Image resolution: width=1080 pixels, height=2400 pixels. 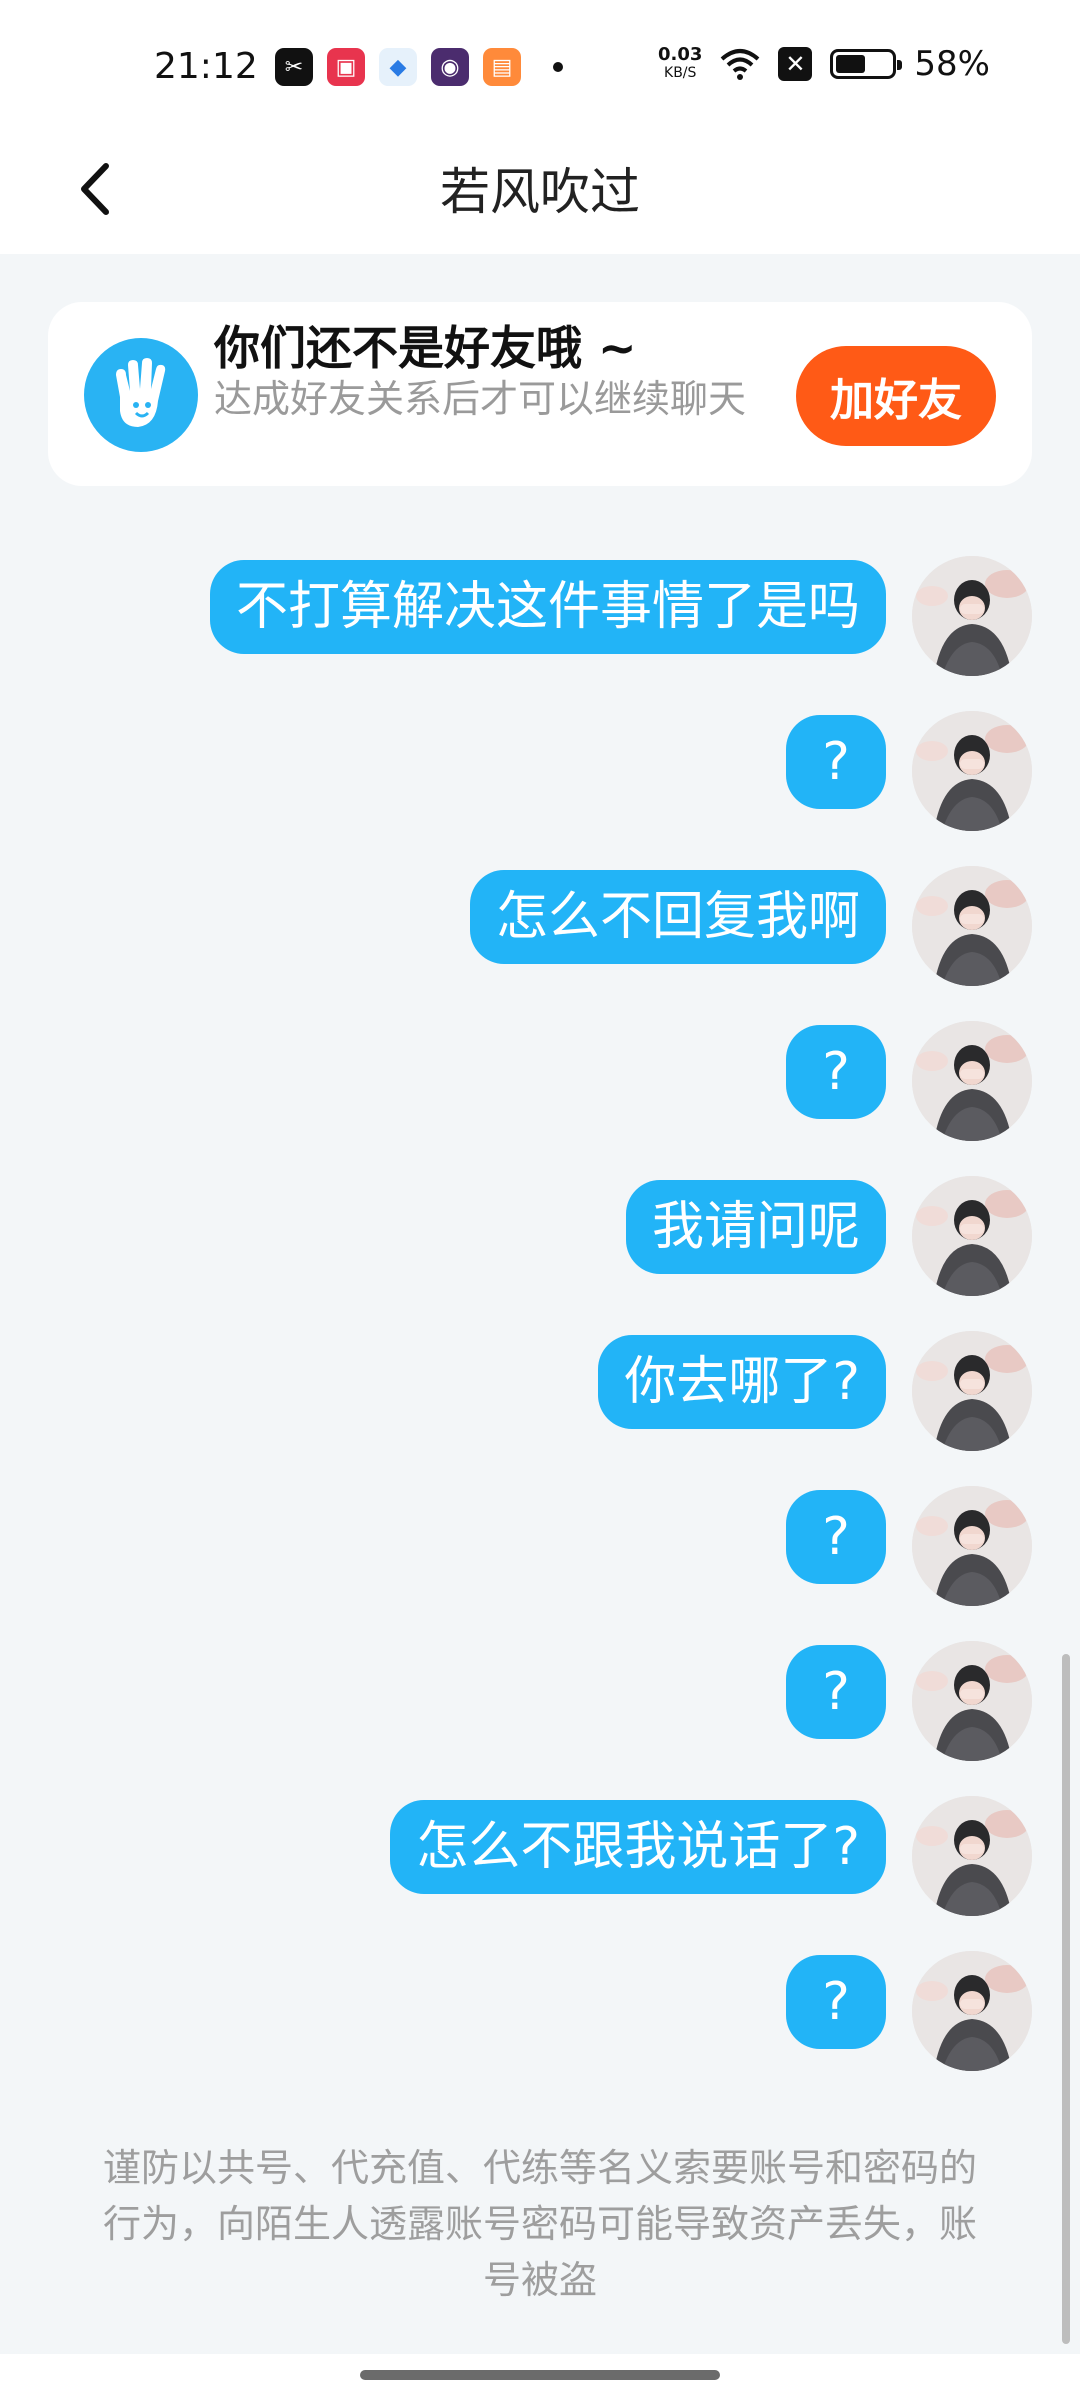 What do you see at coordinates (450, 67) in the screenshot?
I see `game-icon: ◉` at bounding box center [450, 67].